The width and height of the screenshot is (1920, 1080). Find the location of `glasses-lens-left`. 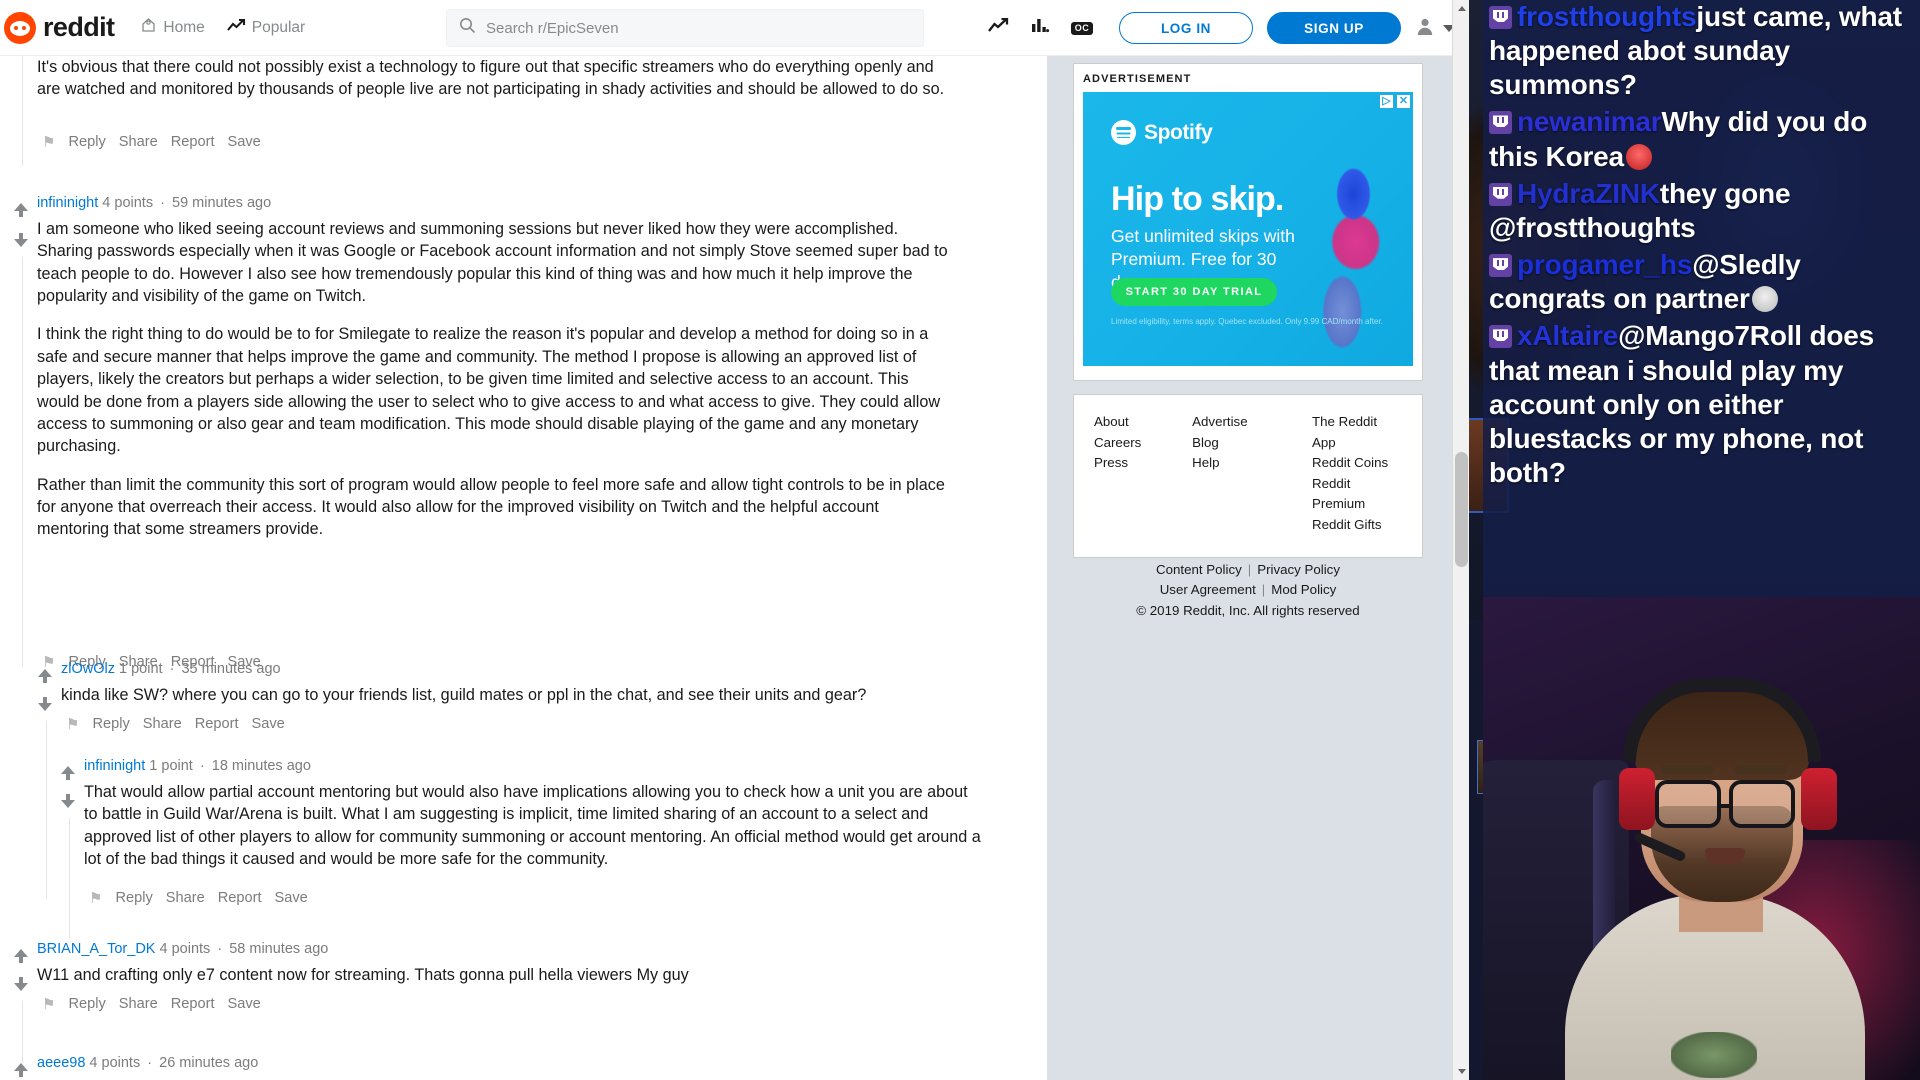

glasses-lens-left is located at coordinates (1688, 804).